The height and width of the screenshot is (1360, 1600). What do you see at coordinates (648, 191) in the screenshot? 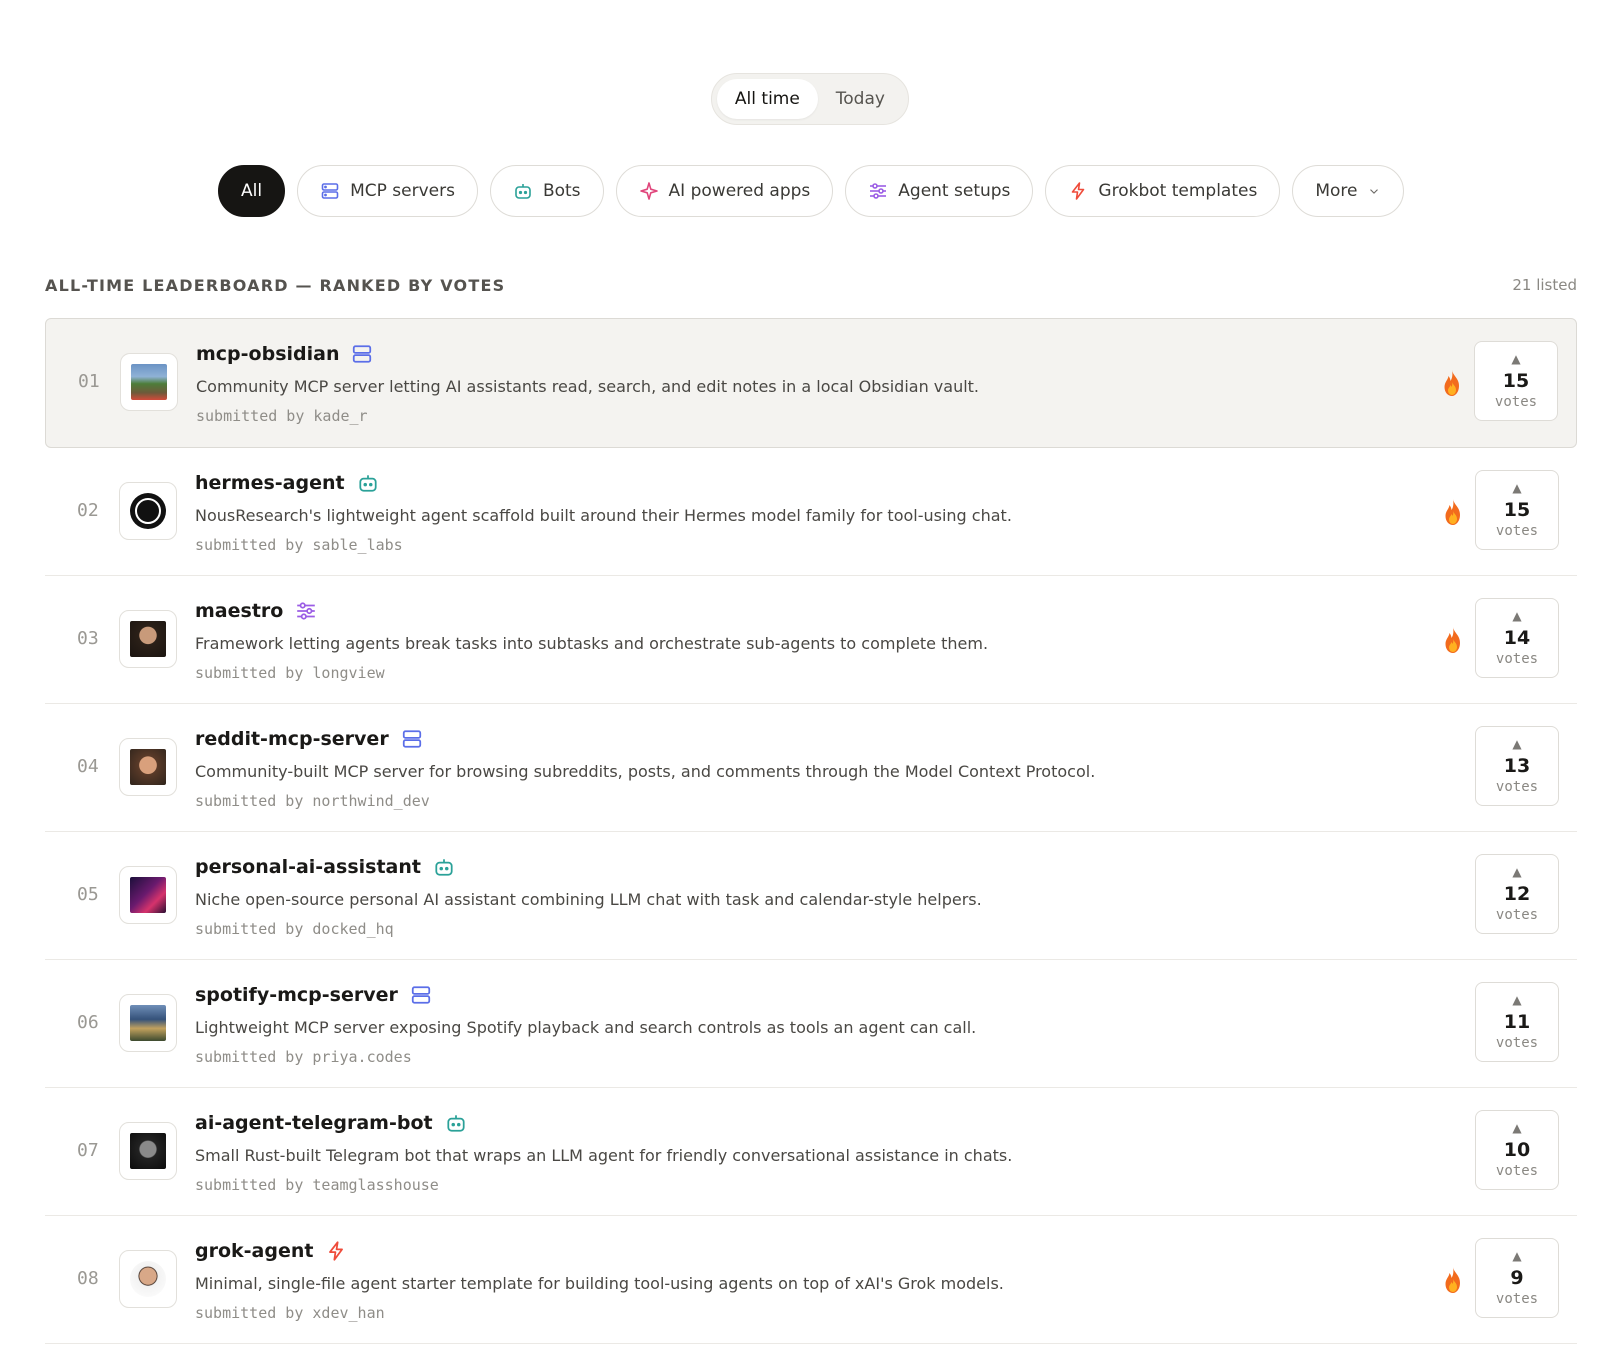
I see `sparkle-icon` at bounding box center [648, 191].